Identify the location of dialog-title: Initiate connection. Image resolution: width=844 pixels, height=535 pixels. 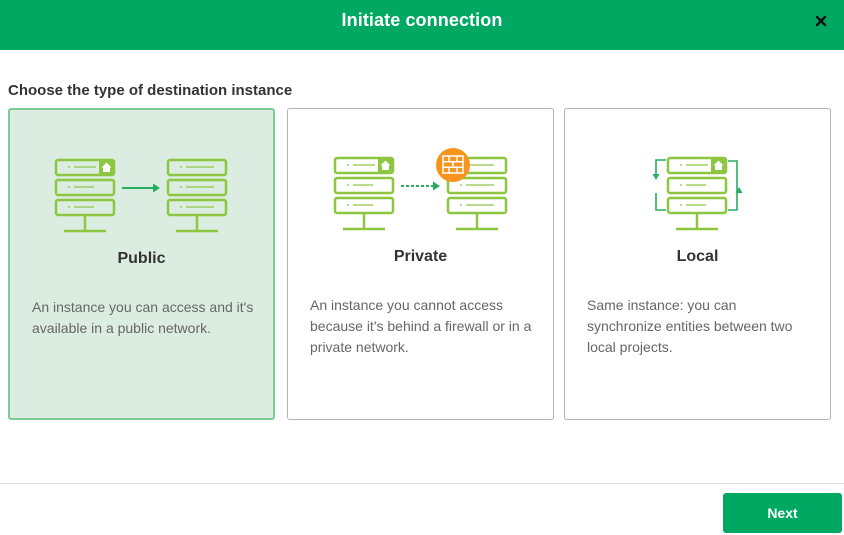
(422, 20).